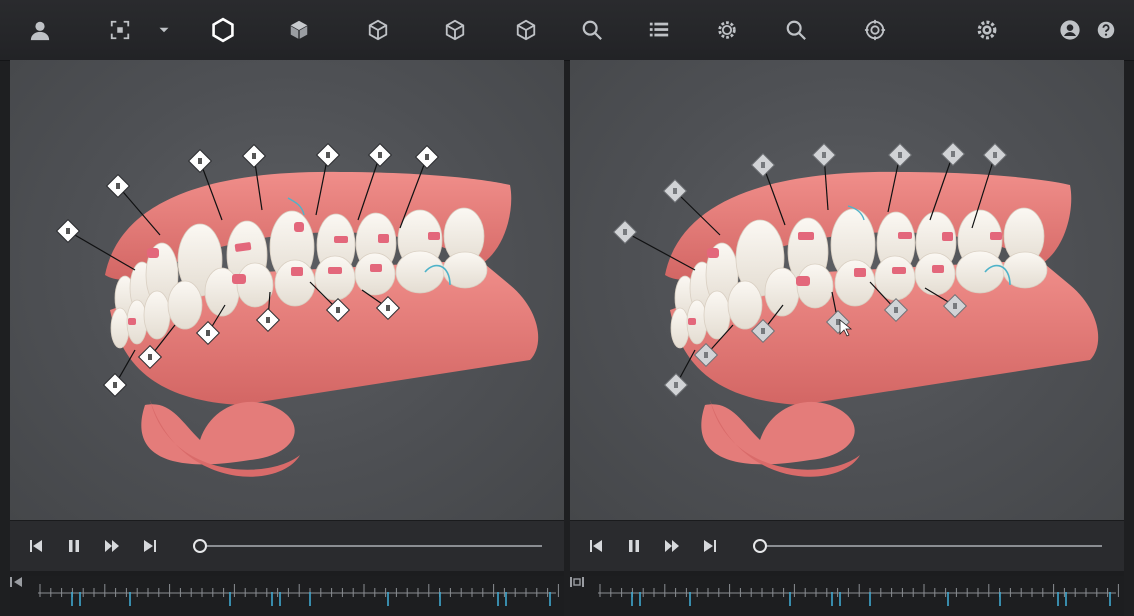 This screenshot has width=1134, height=616. I want to click on help-icon, so click(1106, 30).